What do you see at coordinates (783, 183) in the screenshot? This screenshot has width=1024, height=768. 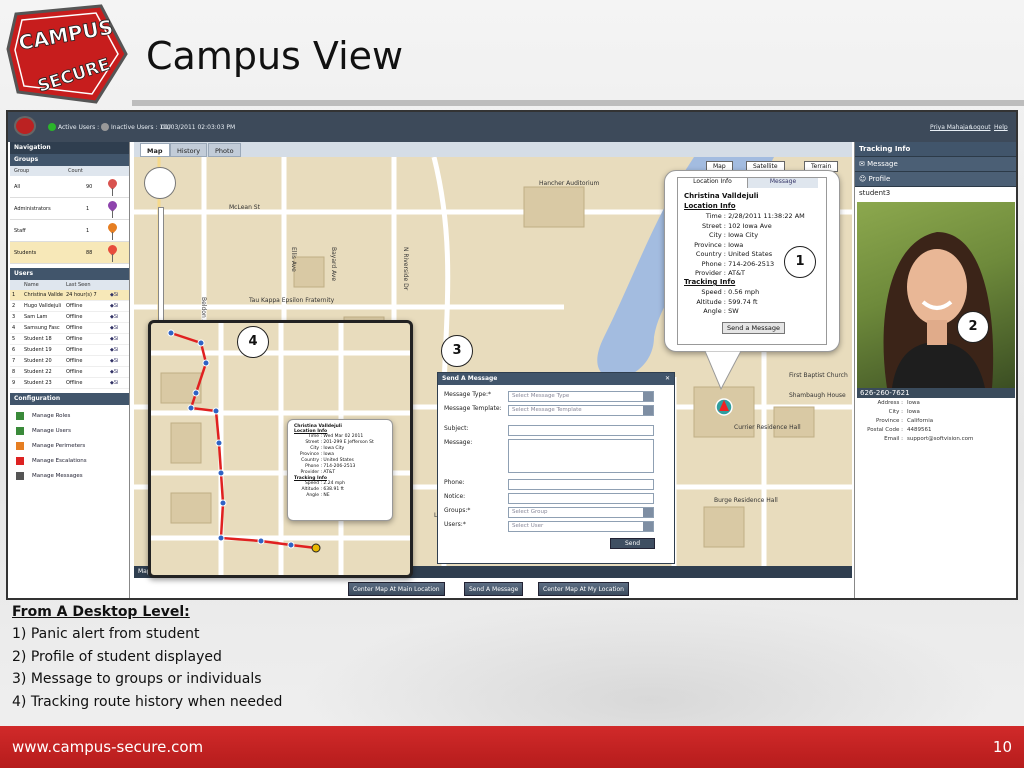 I see `message-tab: Message` at bounding box center [783, 183].